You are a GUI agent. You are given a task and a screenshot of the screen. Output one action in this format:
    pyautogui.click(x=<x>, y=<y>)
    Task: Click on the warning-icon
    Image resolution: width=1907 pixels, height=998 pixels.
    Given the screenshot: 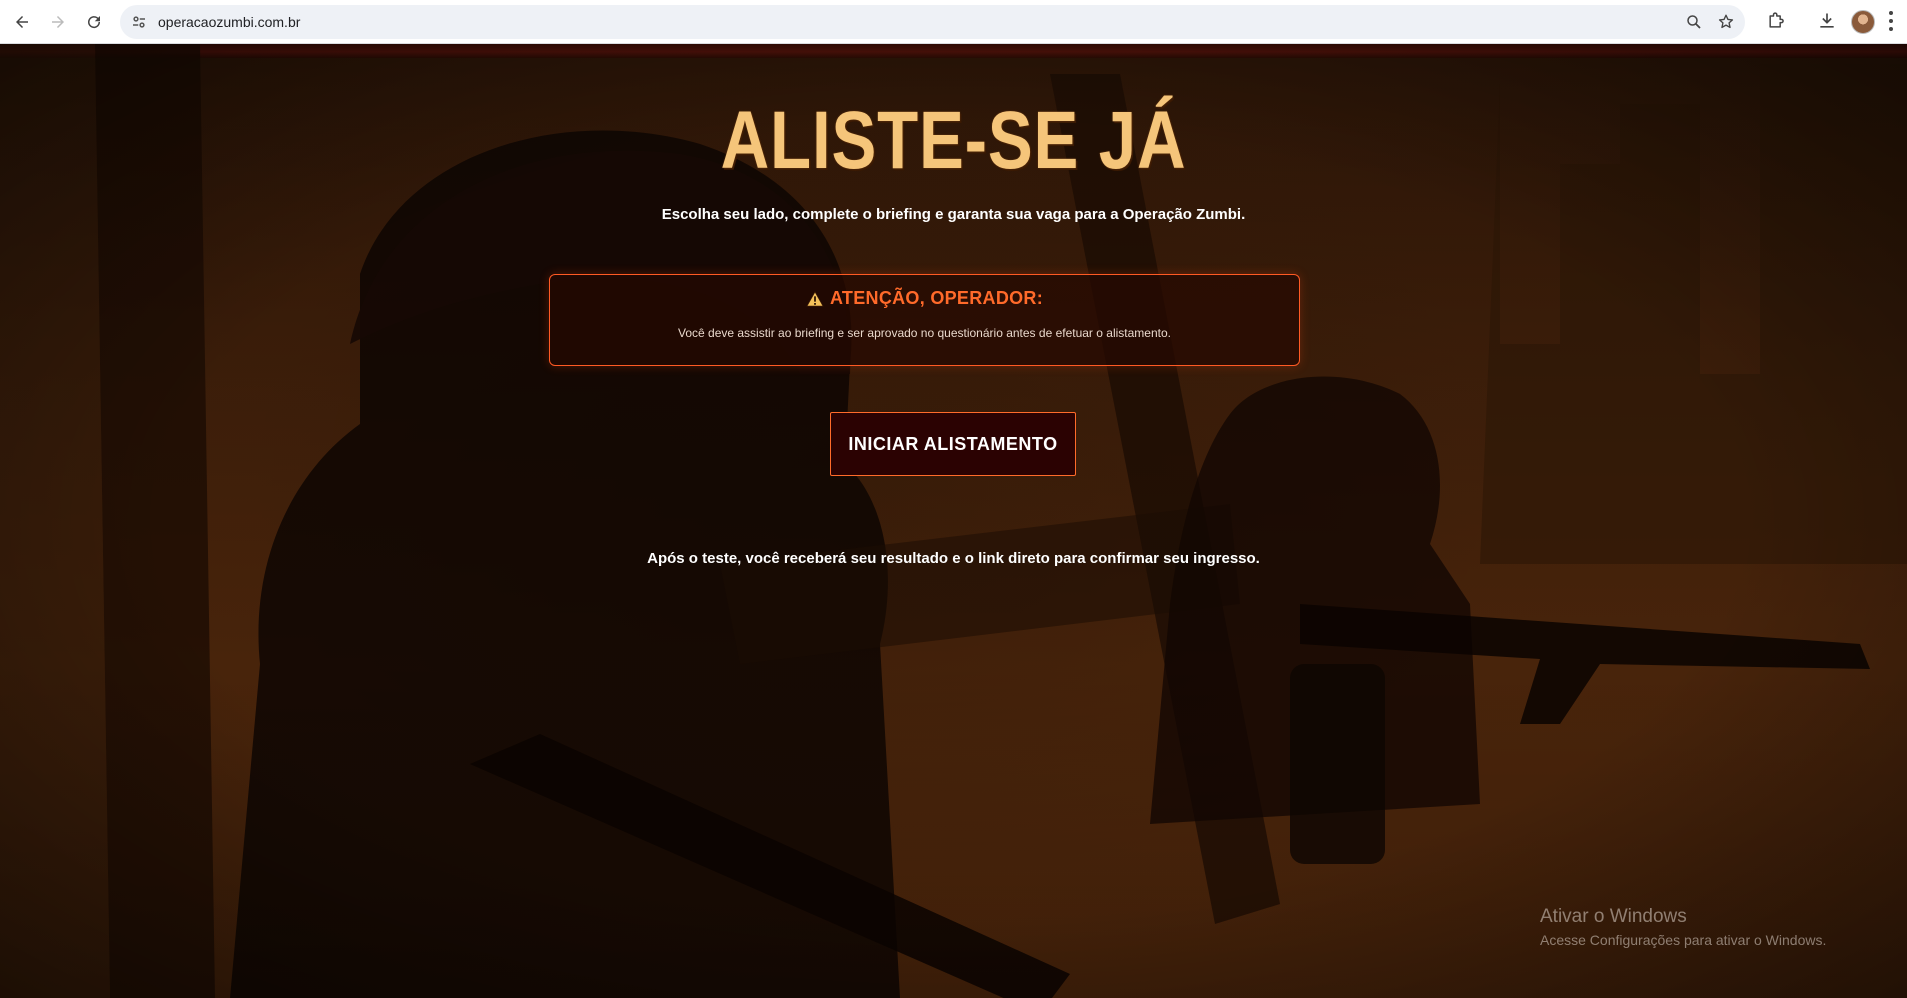 What is the action you would take?
    pyautogui.click(x=815, y=298)
    